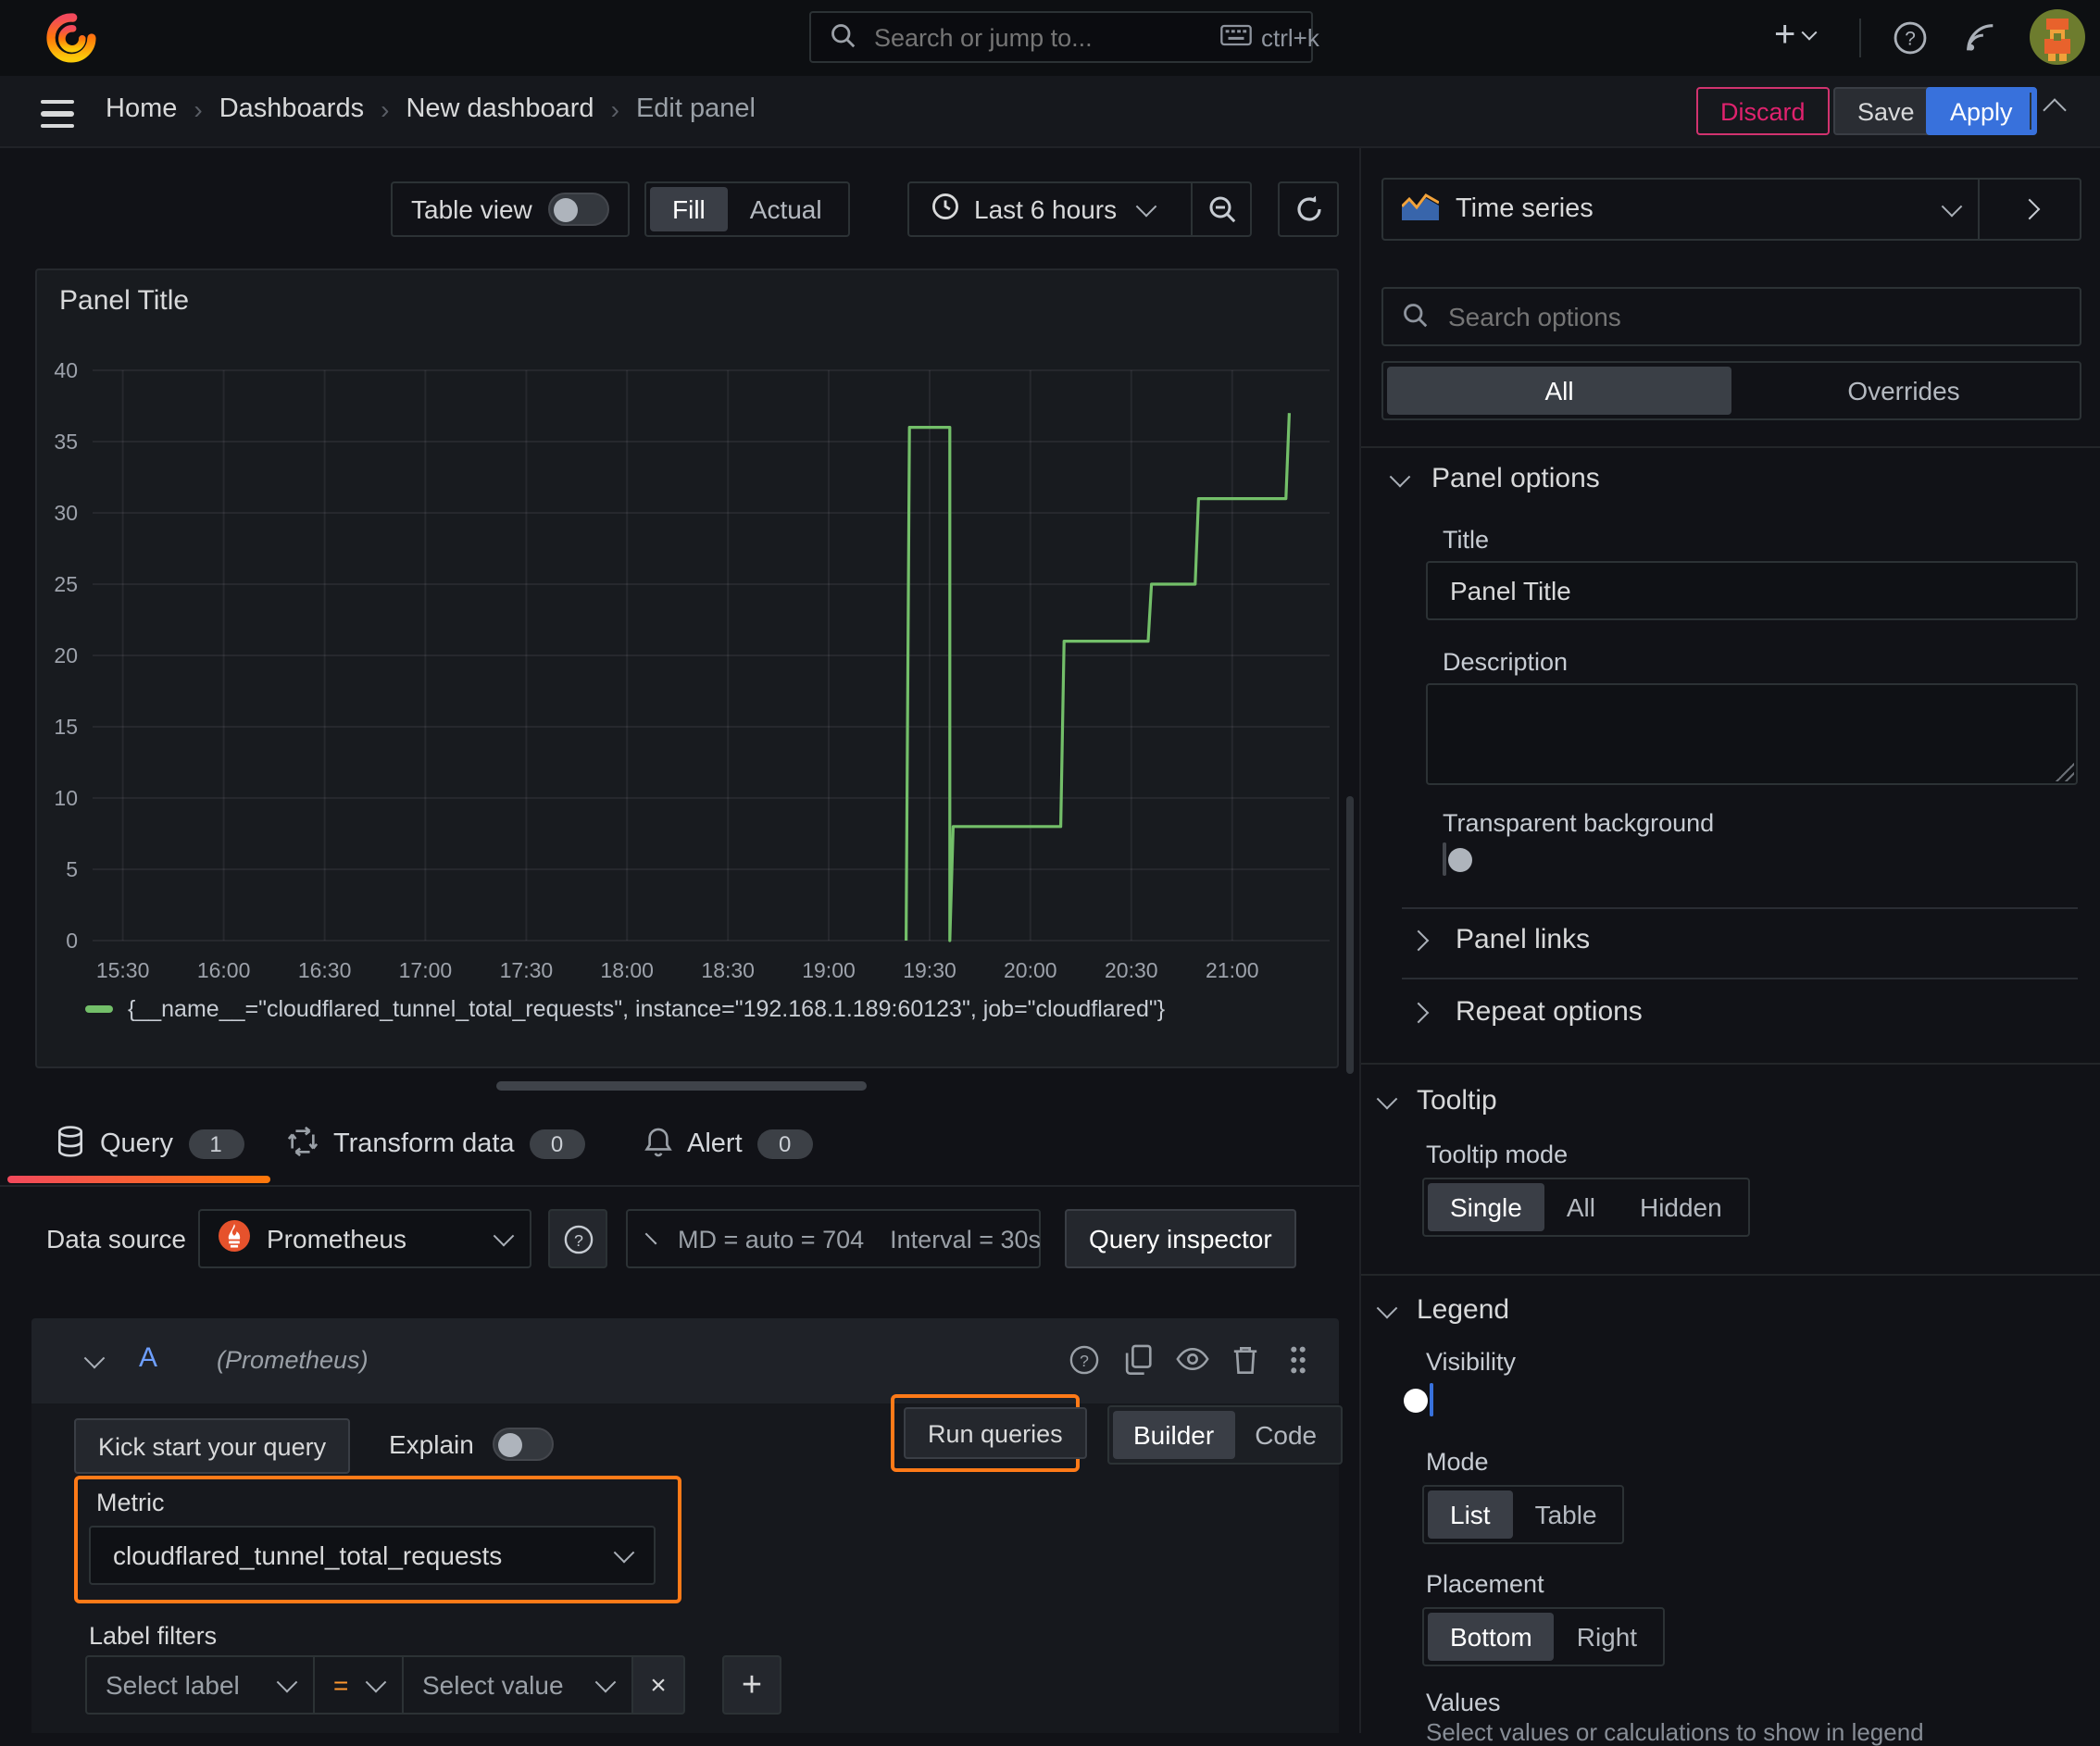 This screenshot has width=2100, height=1746. I want to click on tab-query: Query 1, so click(150, 1144).